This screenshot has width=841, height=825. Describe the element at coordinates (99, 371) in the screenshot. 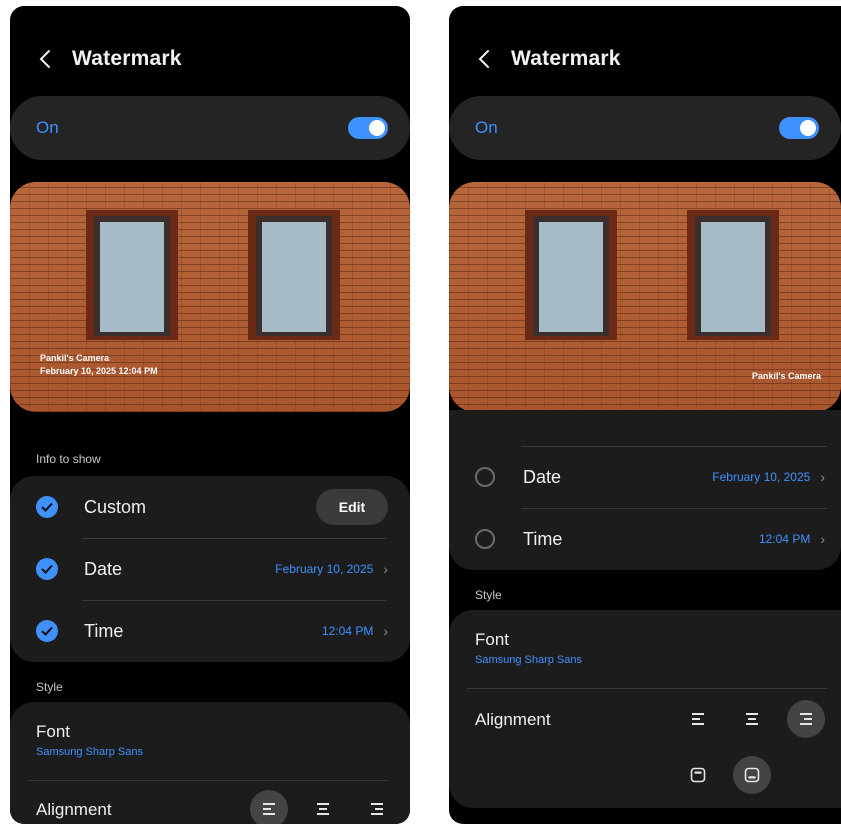

I see `watermark-line: February 10, 2025 12:04 PM` at that location.